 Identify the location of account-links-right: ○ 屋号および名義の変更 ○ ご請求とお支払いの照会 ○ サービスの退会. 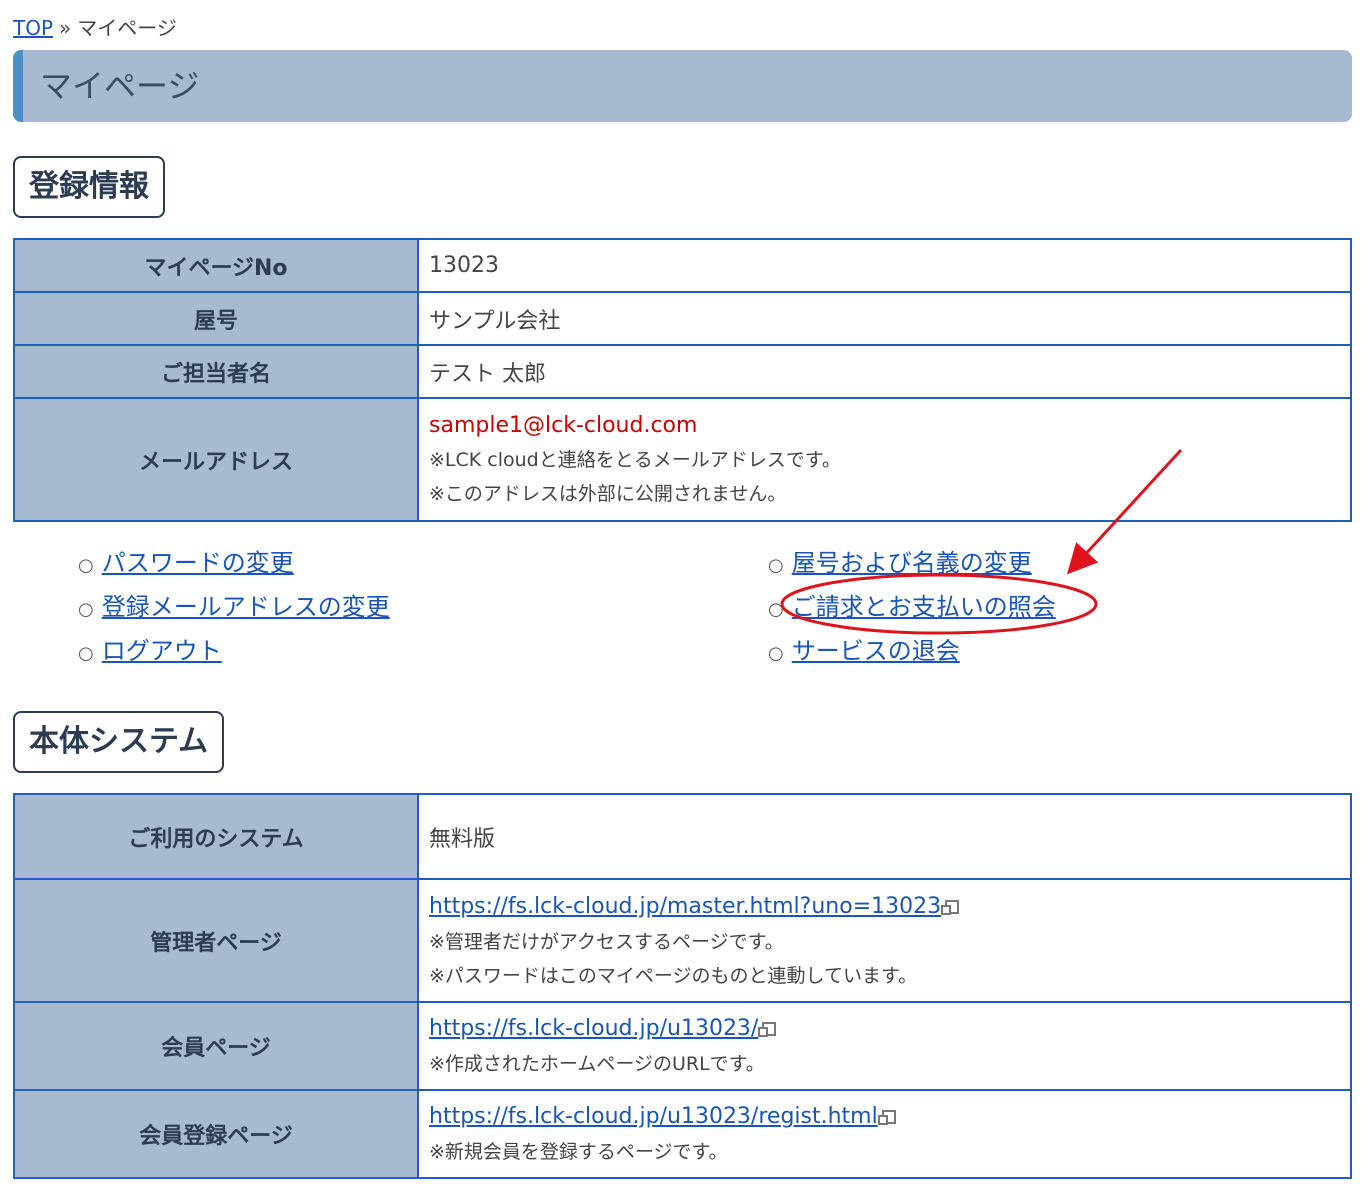
(912, 607).